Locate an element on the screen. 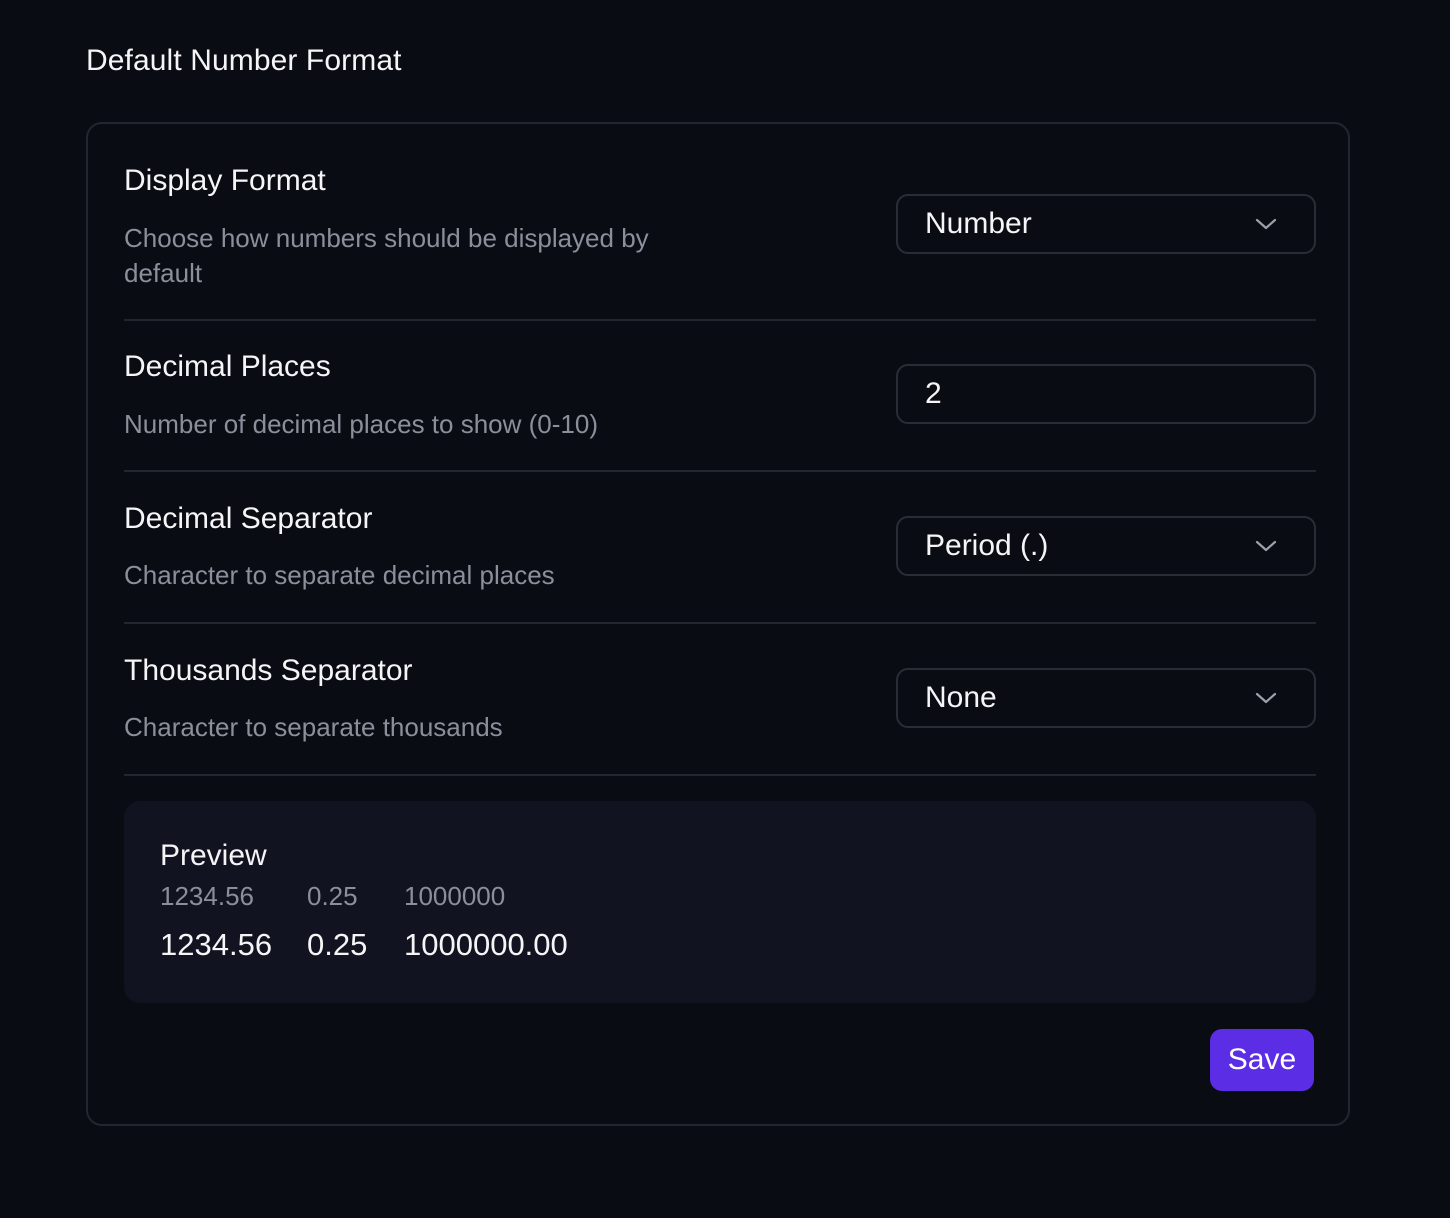 This screenshot has height=1218, width=1450. input-value: 2 is located at coordinates (933, 393).